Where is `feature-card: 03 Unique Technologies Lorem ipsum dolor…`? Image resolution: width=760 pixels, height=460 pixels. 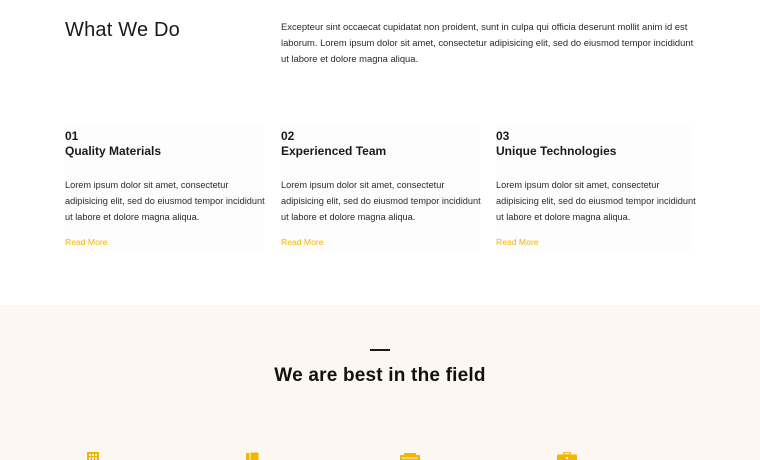 feature-card: 03 Unique Technologies Lorem ipsum dolor… is located at coordinates (596, 188).